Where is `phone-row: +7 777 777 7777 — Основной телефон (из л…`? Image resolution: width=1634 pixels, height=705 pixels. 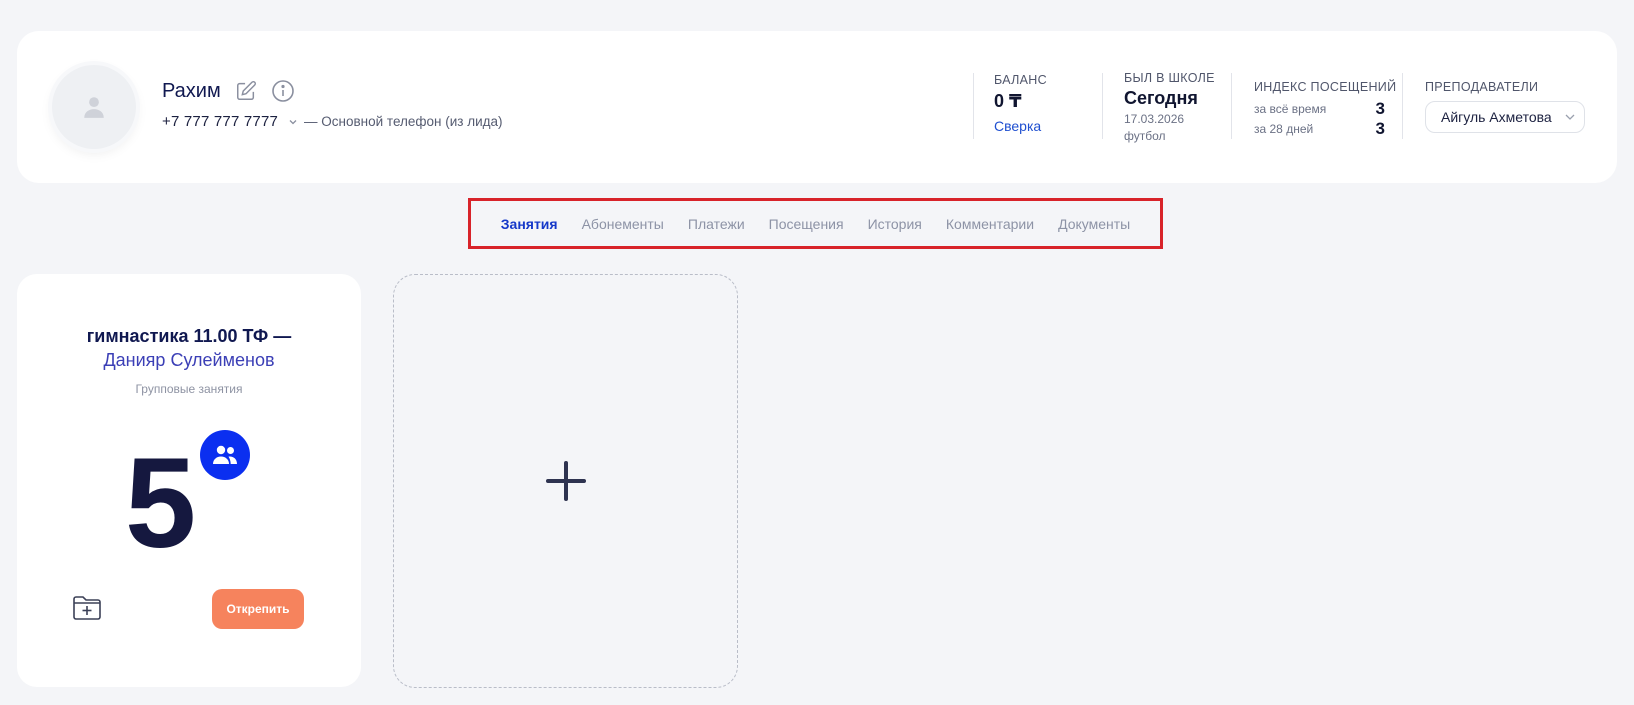
phone-row: +7 777 777 7777 — Основной телефон (из л… is located at coordinates (332, 121).